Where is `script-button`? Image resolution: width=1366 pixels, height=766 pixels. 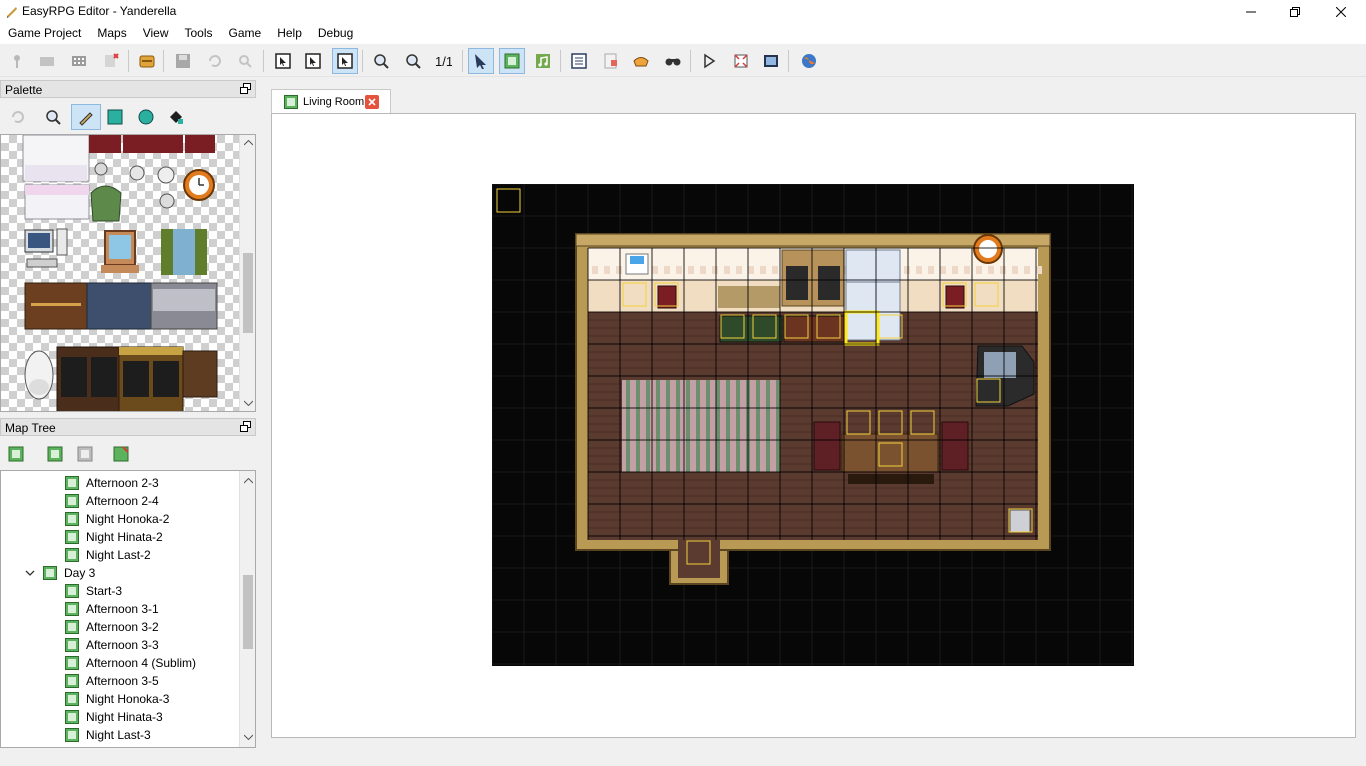 script-button is located at coordinates (579, 61).